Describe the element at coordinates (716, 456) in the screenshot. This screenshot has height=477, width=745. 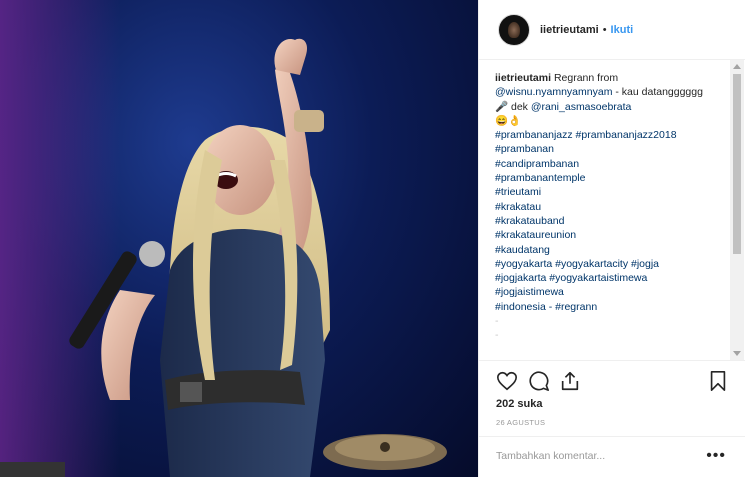
I see `more-options-icon: •••` at that location.